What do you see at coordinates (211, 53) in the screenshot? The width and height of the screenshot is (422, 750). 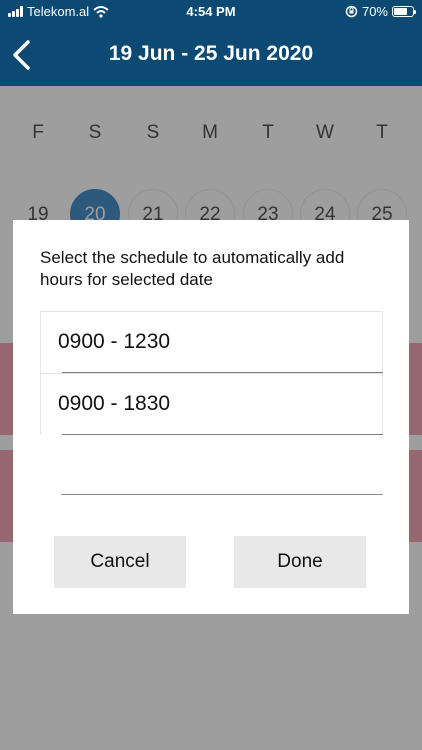 I see `page-title: 19 Jun - 25 Jun 2020` at bounding box center [211, 53].